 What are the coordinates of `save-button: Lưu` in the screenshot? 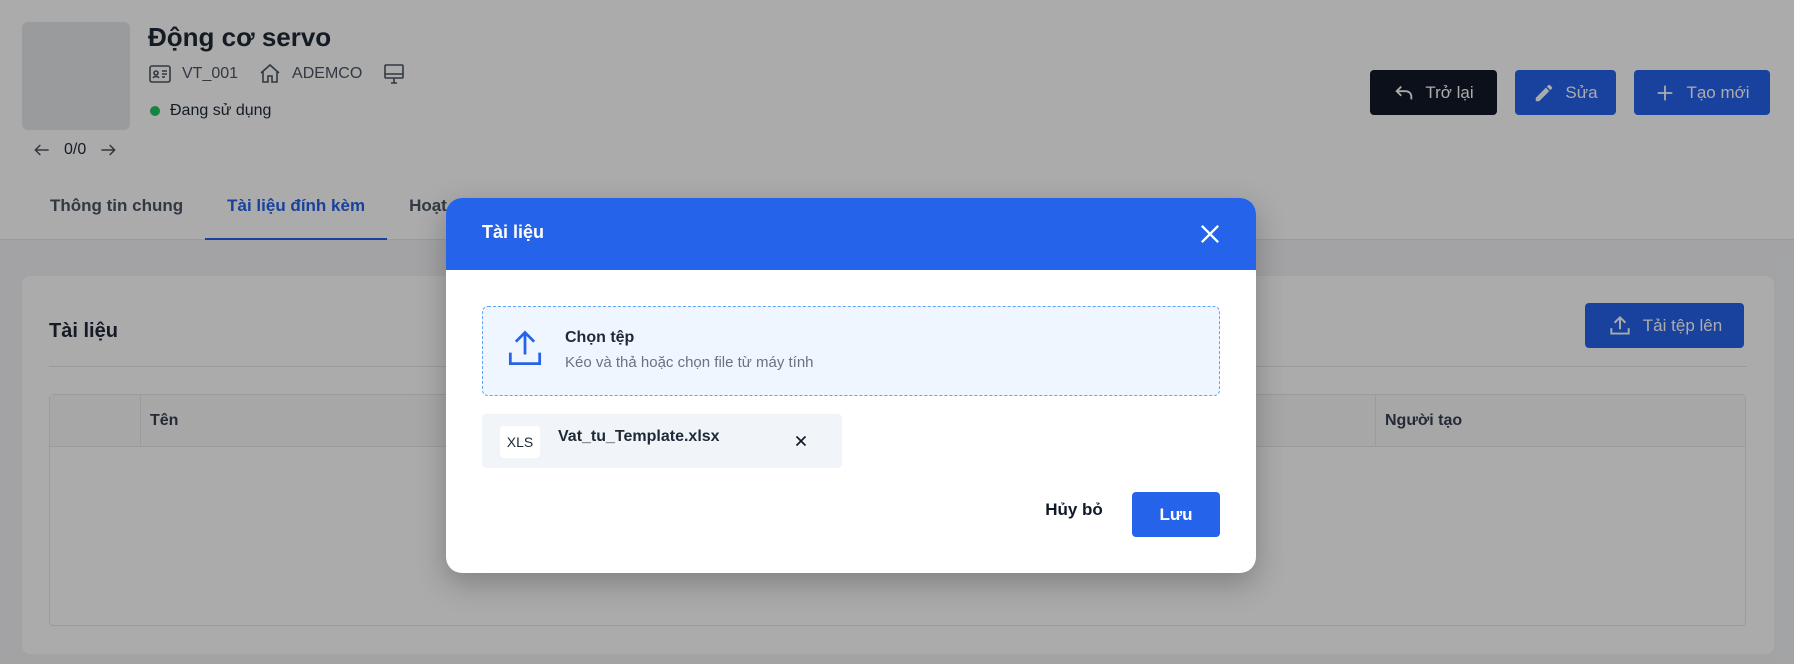 It's located at (1176, 514).